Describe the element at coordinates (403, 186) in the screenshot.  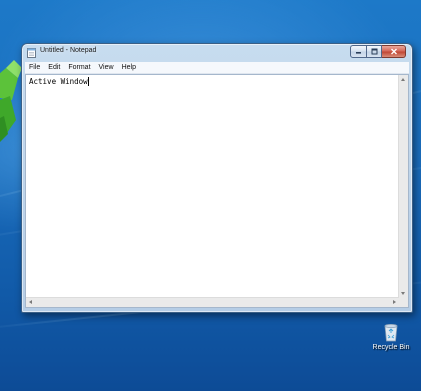
I see `vertical-scrollbar` at that location.